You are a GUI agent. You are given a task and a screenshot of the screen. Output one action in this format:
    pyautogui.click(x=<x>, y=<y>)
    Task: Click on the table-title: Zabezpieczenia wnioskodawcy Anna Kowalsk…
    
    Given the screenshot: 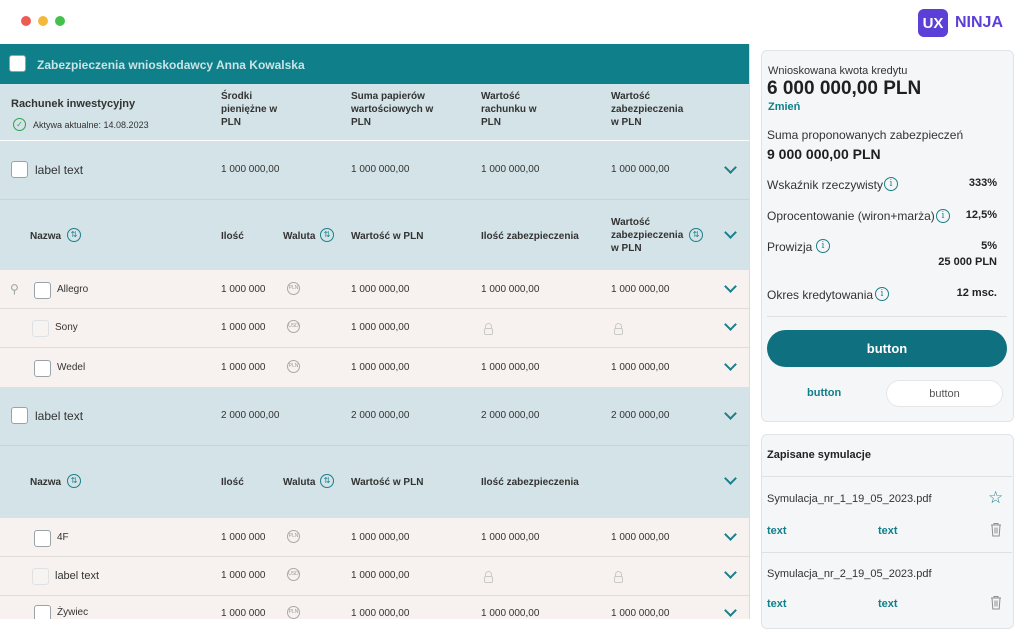 What is the action you would take?
    pyautogui.click(x=171, y=65)
    